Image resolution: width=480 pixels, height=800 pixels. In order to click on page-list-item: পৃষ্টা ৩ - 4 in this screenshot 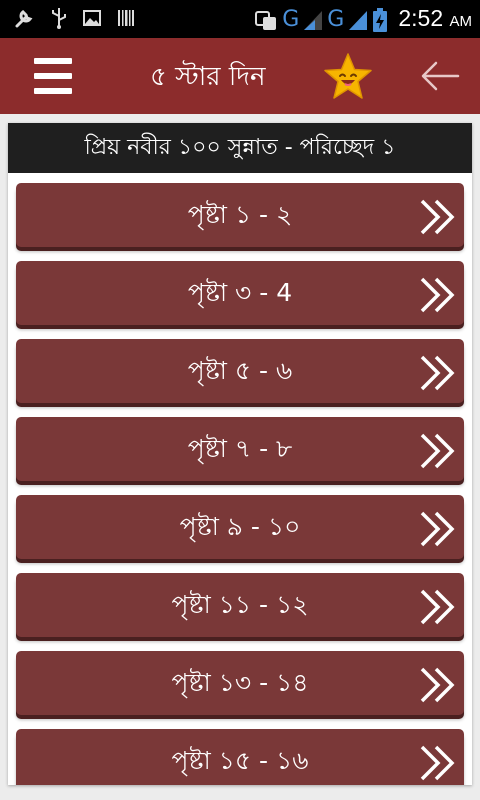, I will do `click(240, 293)`.